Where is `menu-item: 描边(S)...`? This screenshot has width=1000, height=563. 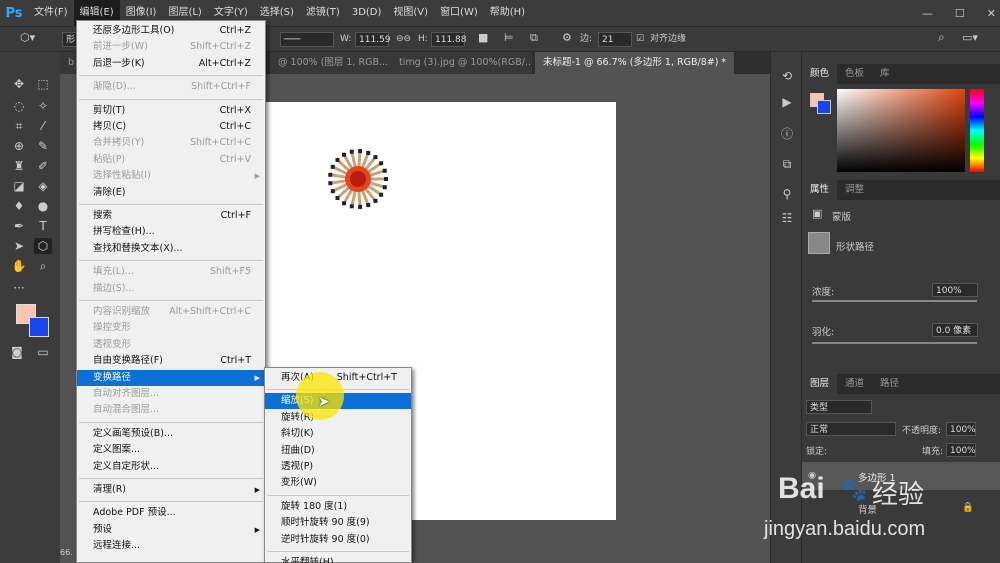 menu-item: 描边(S)... is located at coordinates (171, 289).